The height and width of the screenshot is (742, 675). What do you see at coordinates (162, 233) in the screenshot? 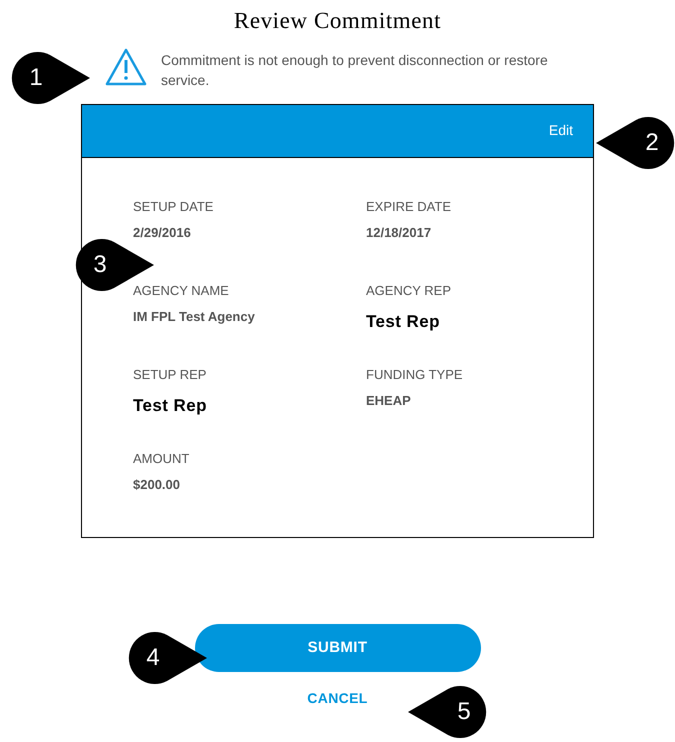
I see `field-value: 2/29/2016` at bounding box center [162, 233].